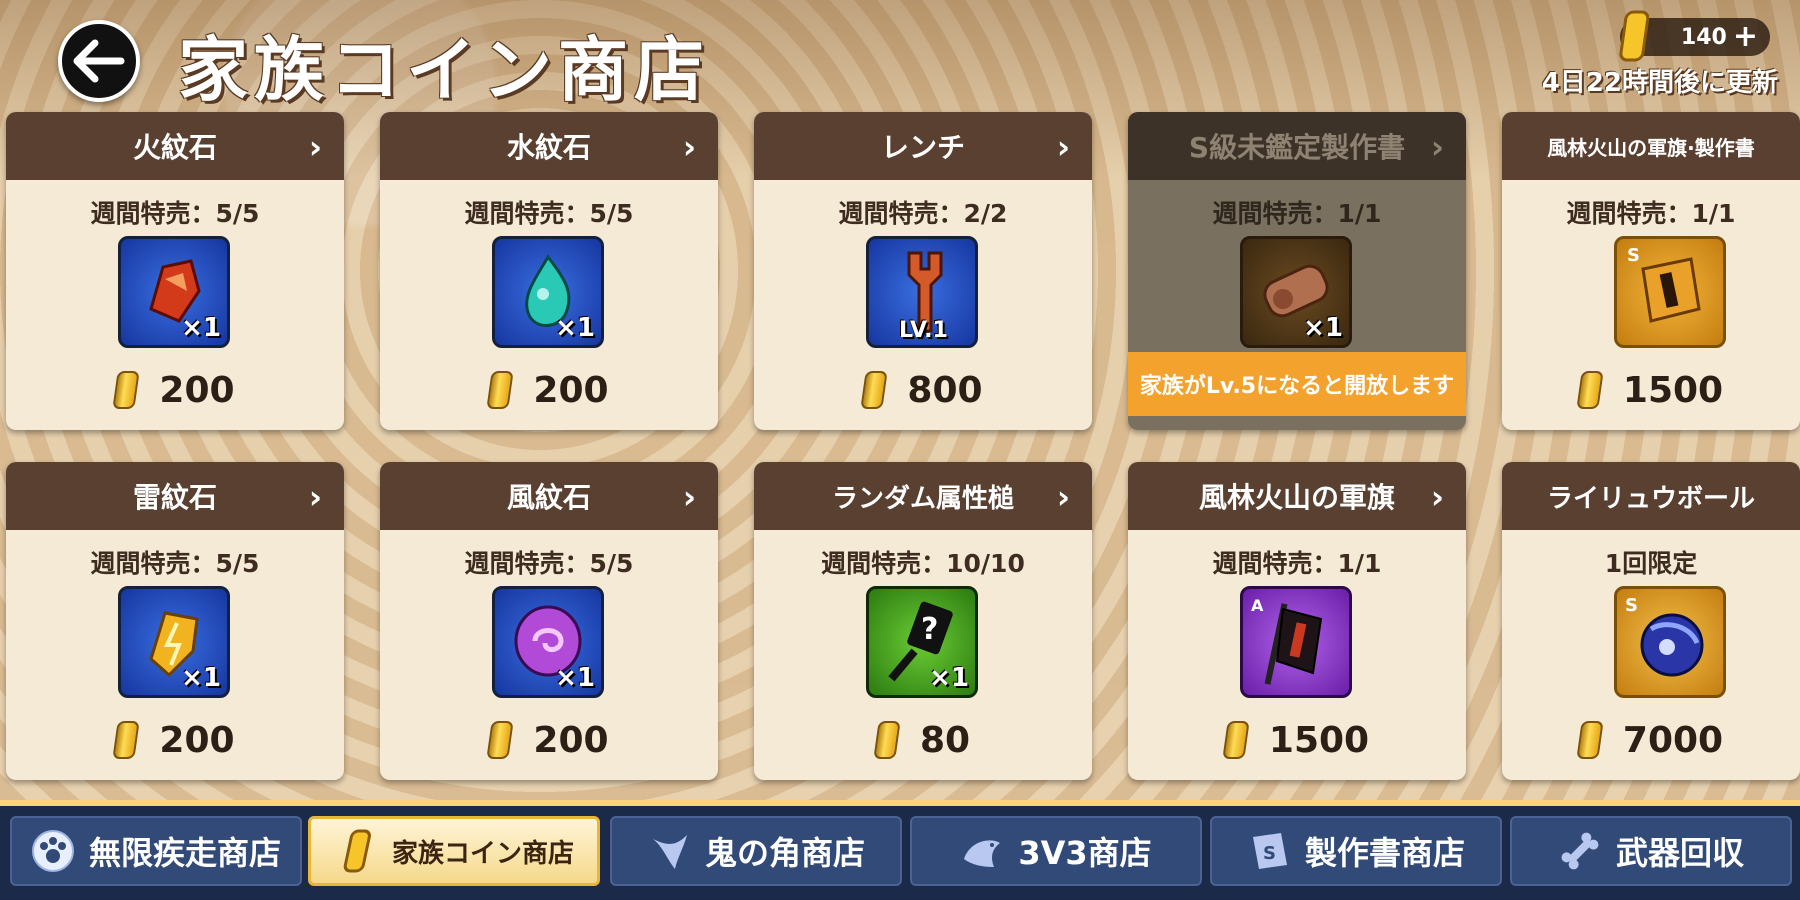  Describe the element at coordinates (1651, 563) in the screenshot. I see `item-limit: 1回限定` at that location.